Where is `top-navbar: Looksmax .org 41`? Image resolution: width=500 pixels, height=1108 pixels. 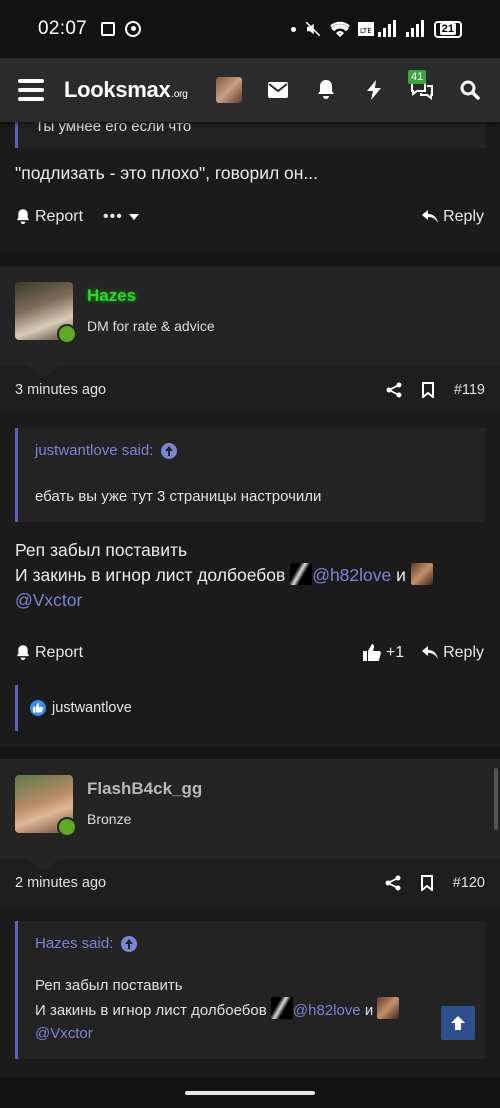
top-navbar: Looksmax .org 41 is located at coordinates (250, 90).